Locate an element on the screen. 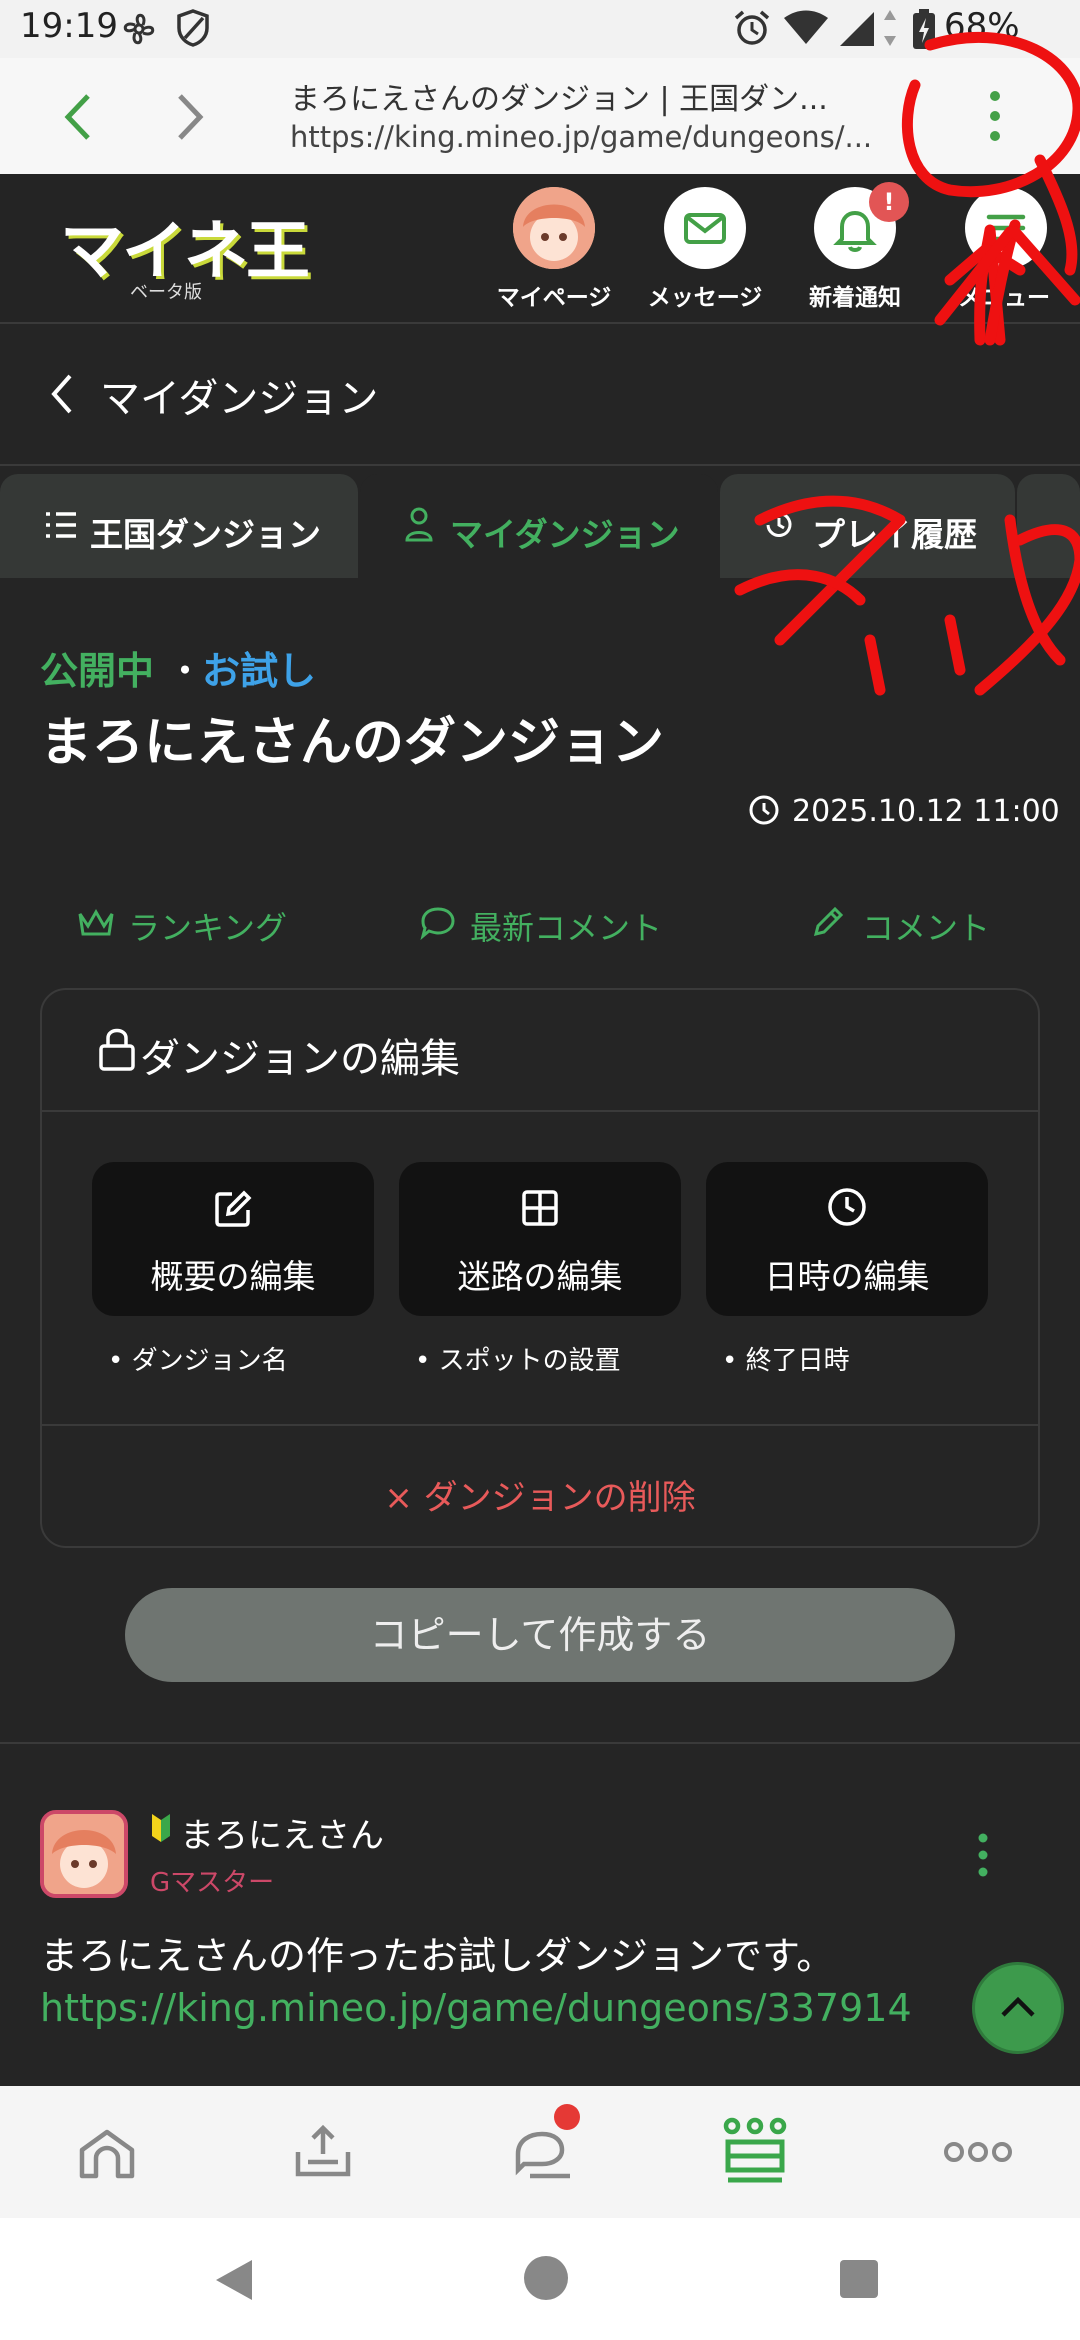 The width and height of the screenshot is (1080, 2340). dungeon-date: 2025.10.12 11:00 is located at coordinates (926, 811).